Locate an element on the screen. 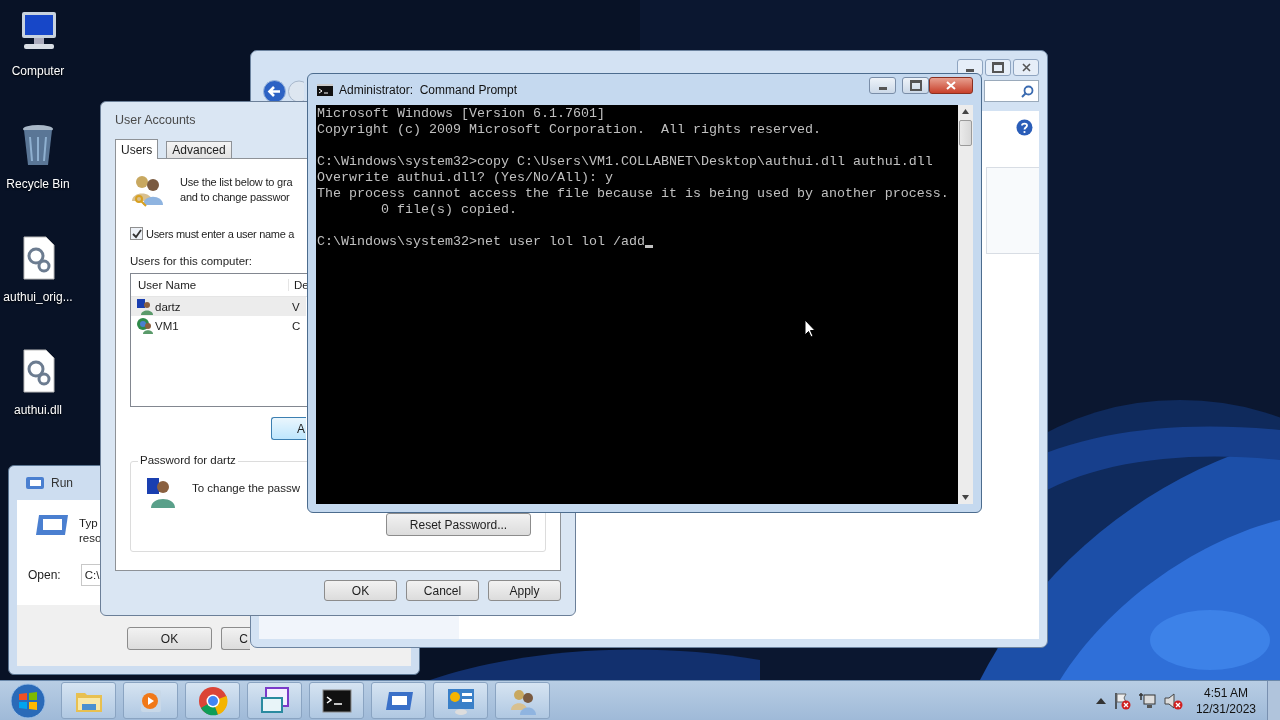 The height and width of the screenshot is (720, 1280). taskbar-button is located at coordinates (336, 700).